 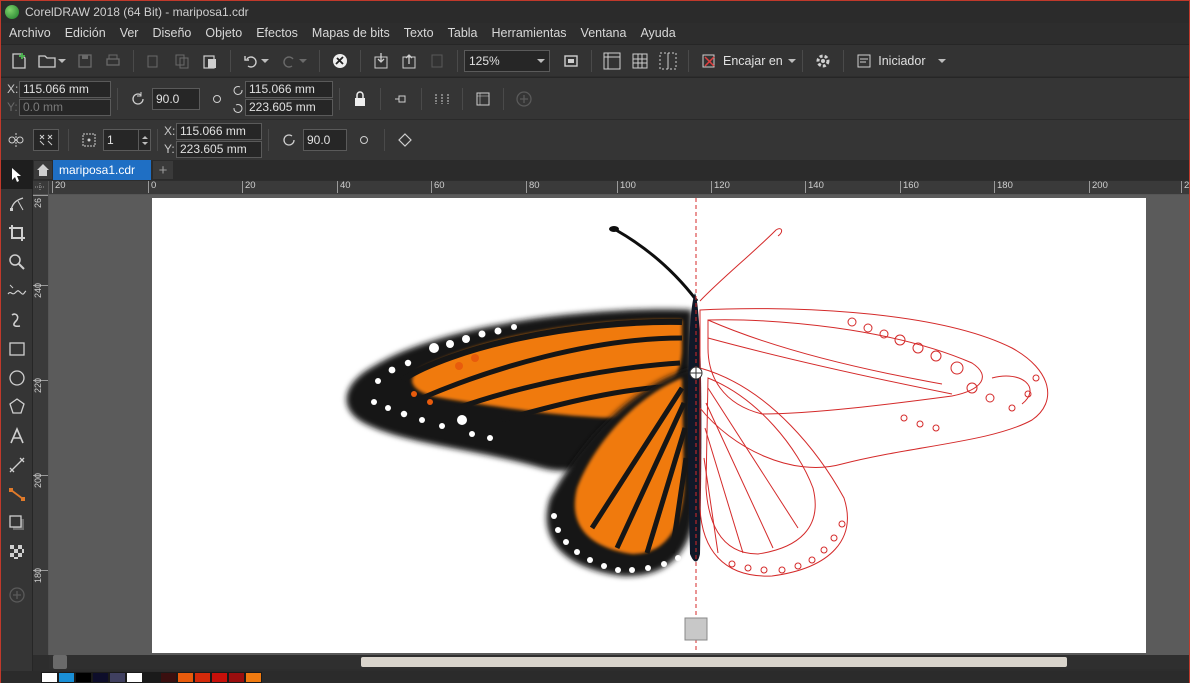 I want to click on rotation-center-x-icon, so click(x=238, y=90).